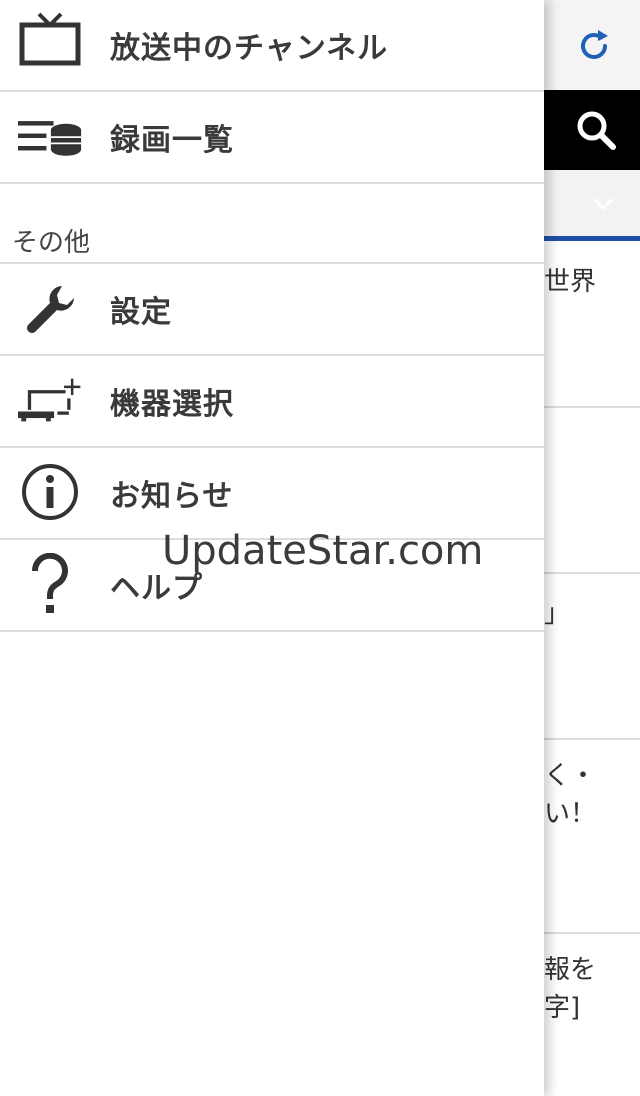  Describe the element at coordinates (50, 310) in the screenshot. I see `wrench-icon` at that location.